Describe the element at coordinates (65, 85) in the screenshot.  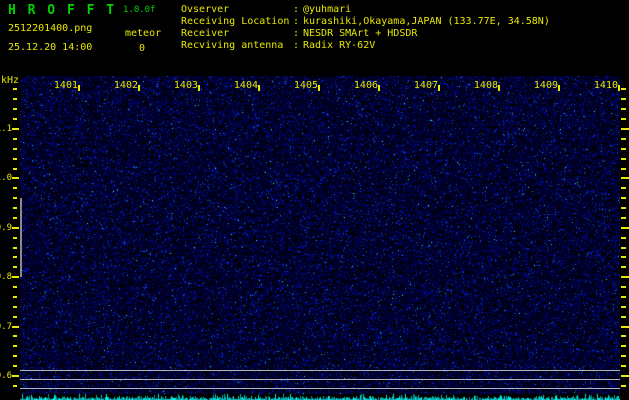
I see `time-tick-label: 1401` at that location.